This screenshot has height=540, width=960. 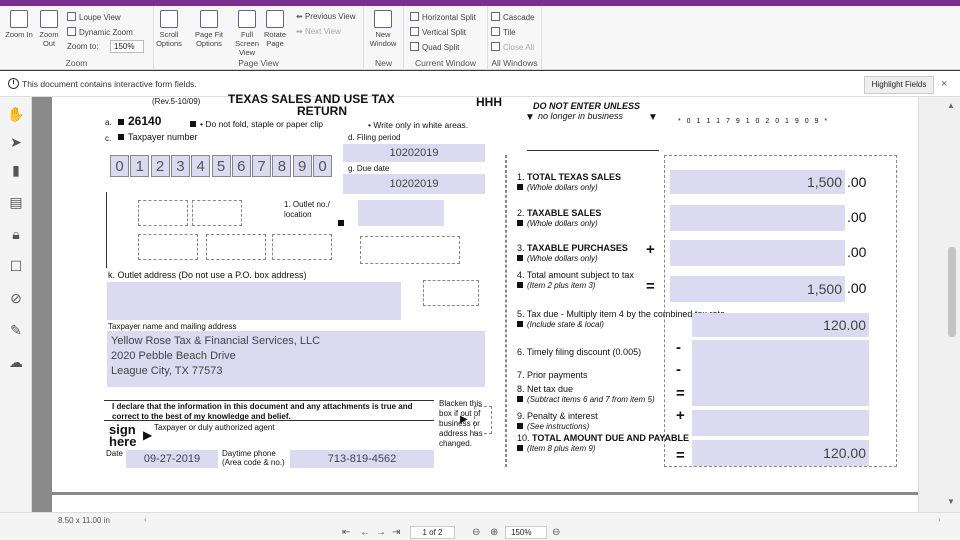 I want to click on vertical-split-button: Vertical Split, so click(x=438, y=32).